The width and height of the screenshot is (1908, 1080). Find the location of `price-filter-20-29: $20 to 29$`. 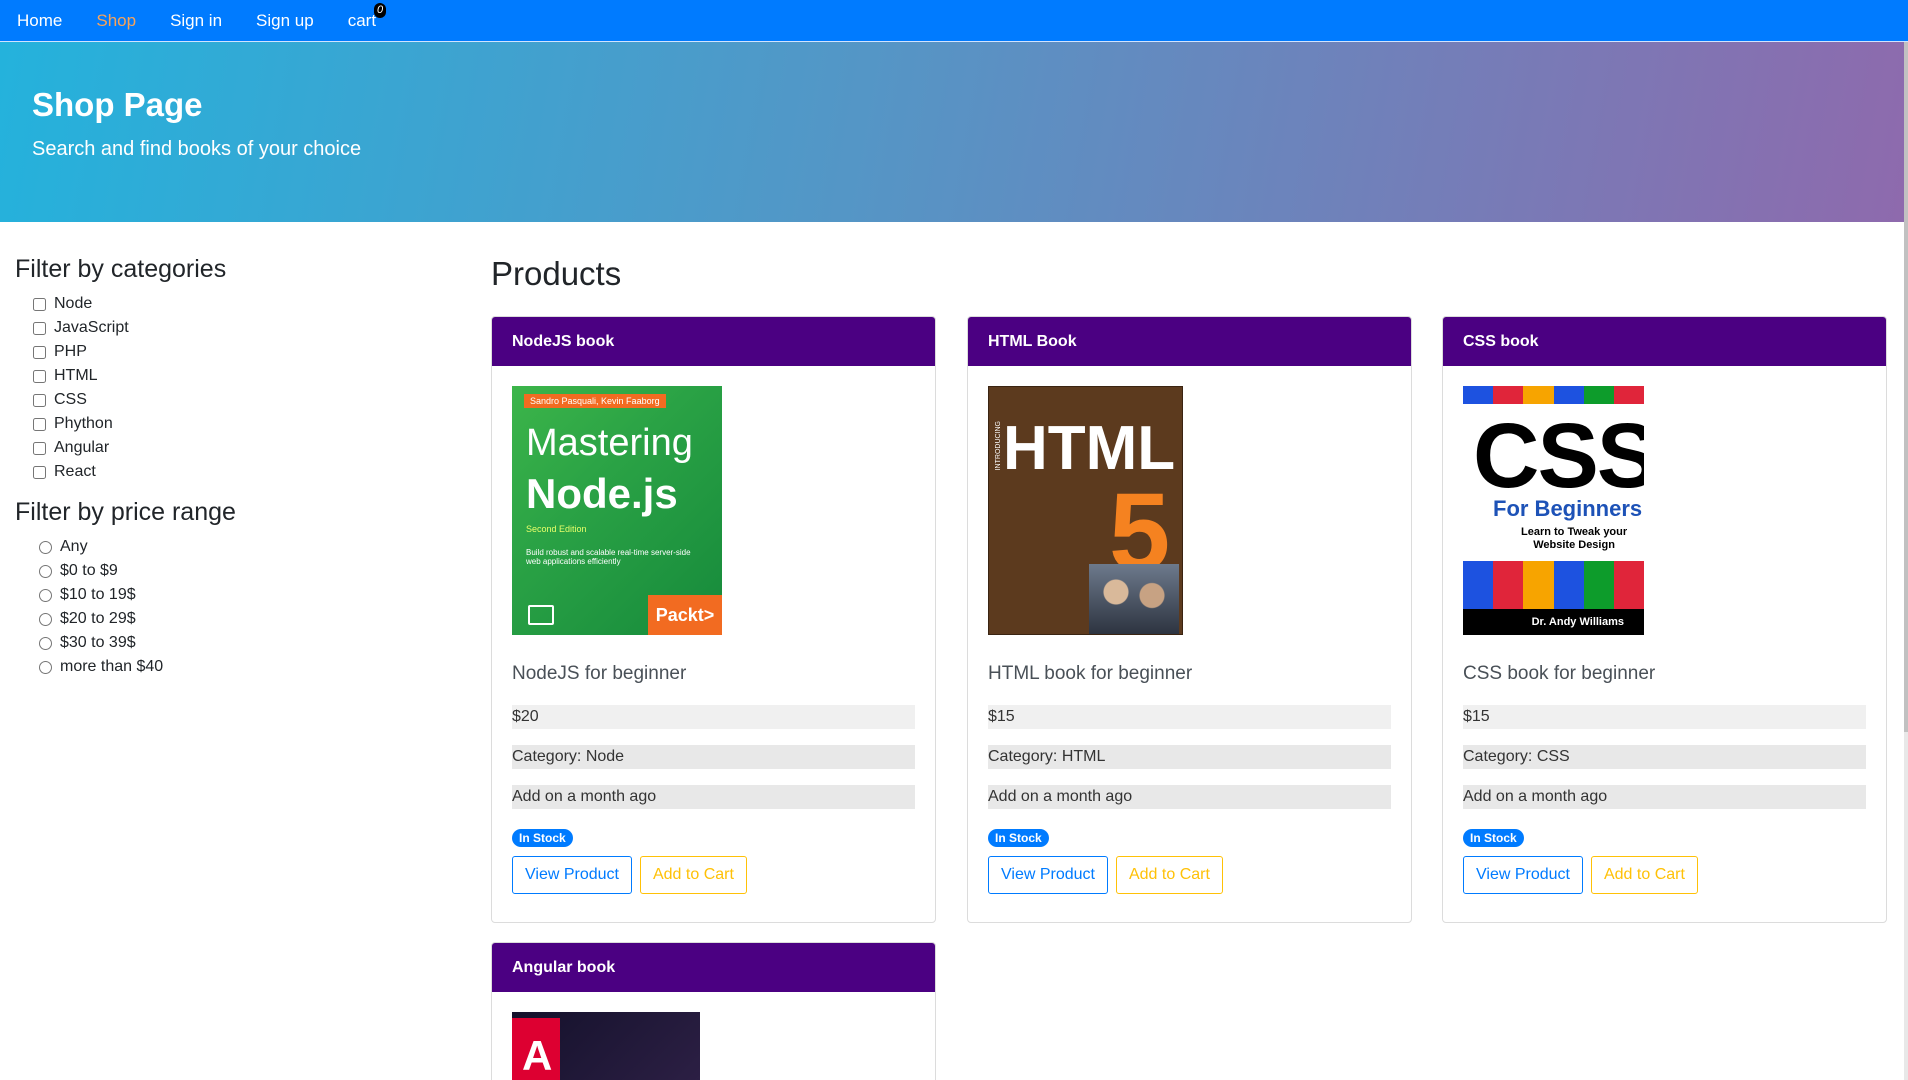

price-filter-20-29: $20 to 29$ is located at coordinates (235, 619).